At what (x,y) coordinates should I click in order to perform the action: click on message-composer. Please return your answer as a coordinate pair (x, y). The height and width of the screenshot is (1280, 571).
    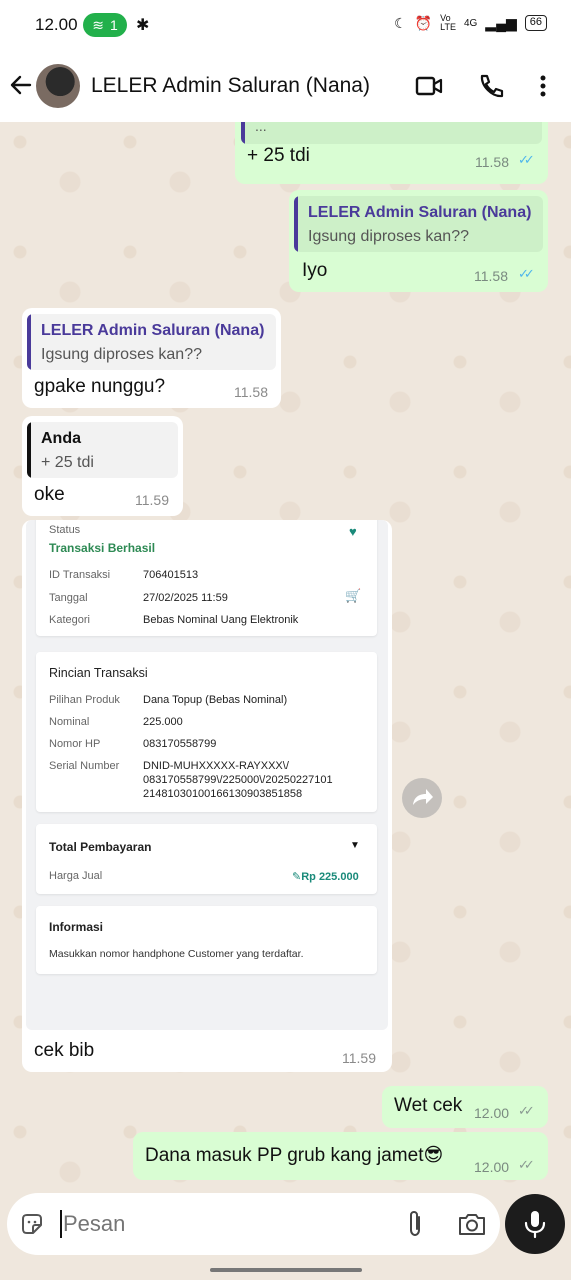
    Looking at the image, I should click on (253, 1224).